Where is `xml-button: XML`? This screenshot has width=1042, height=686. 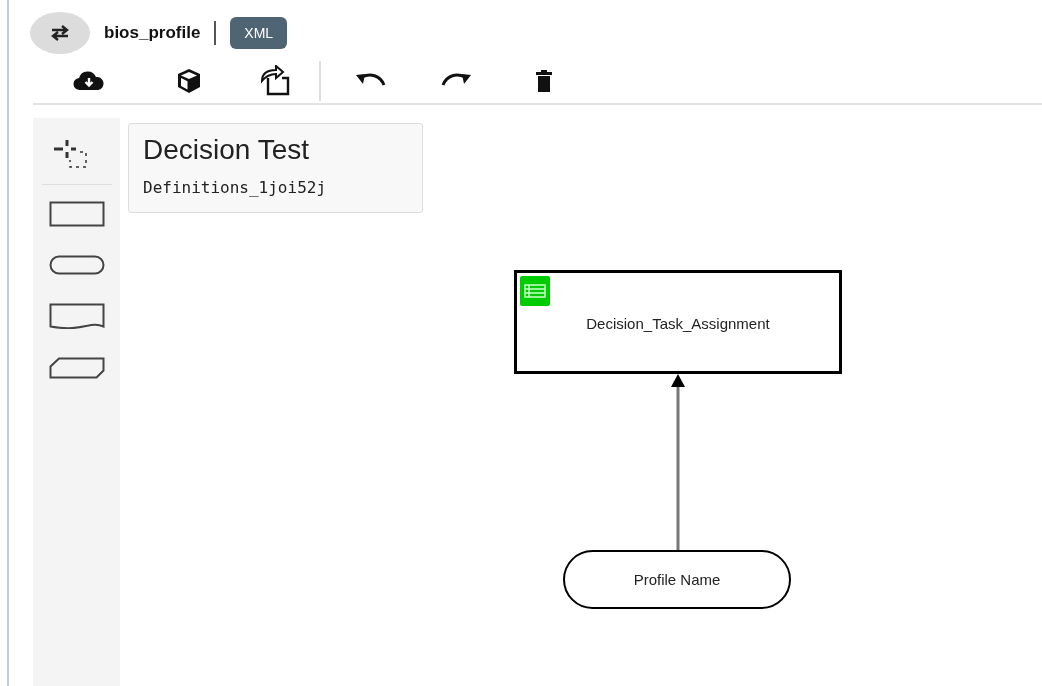 xml-button: XML is located at coordinates (259, 33).